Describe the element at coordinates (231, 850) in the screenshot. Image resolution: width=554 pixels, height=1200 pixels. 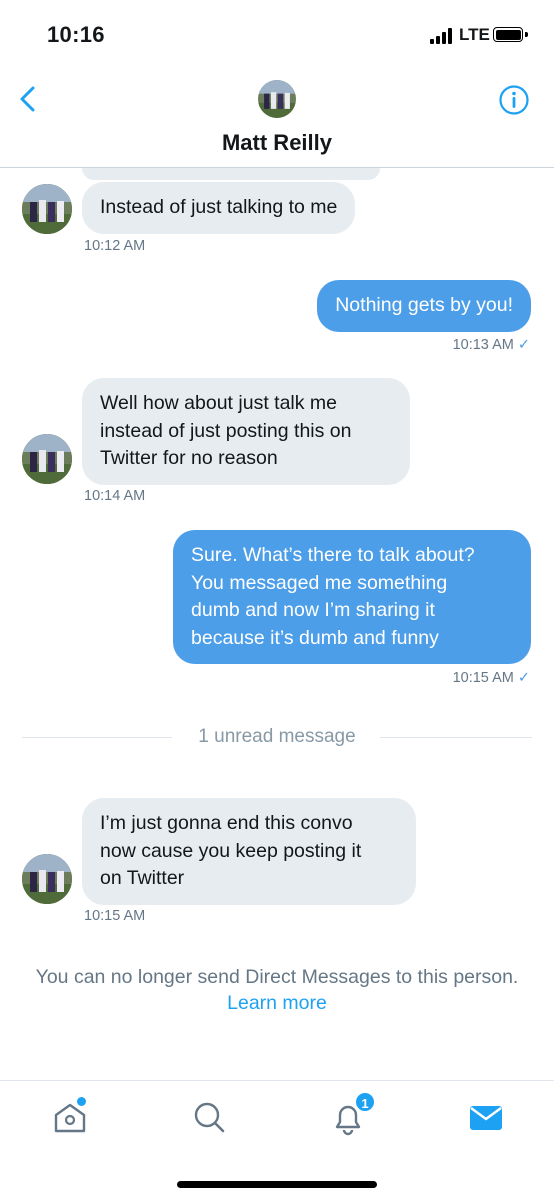
I see `message-text-line: now cause you keep posting it` at that location.